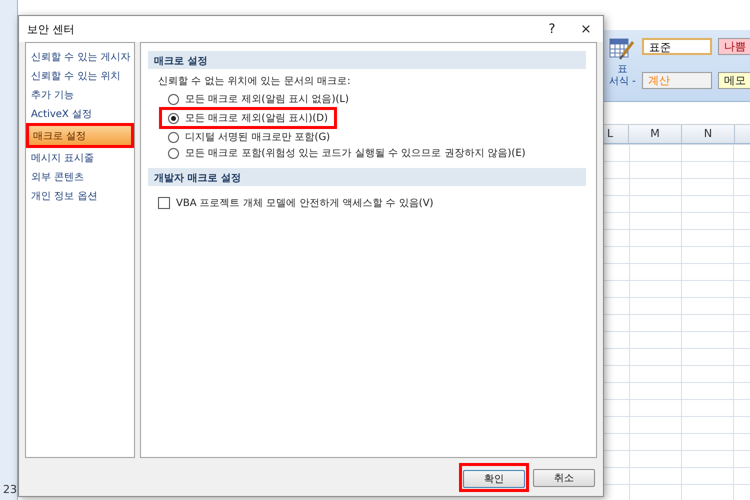  I want to click on nav-item: 개인 정보 옵션, so click(80, 195).